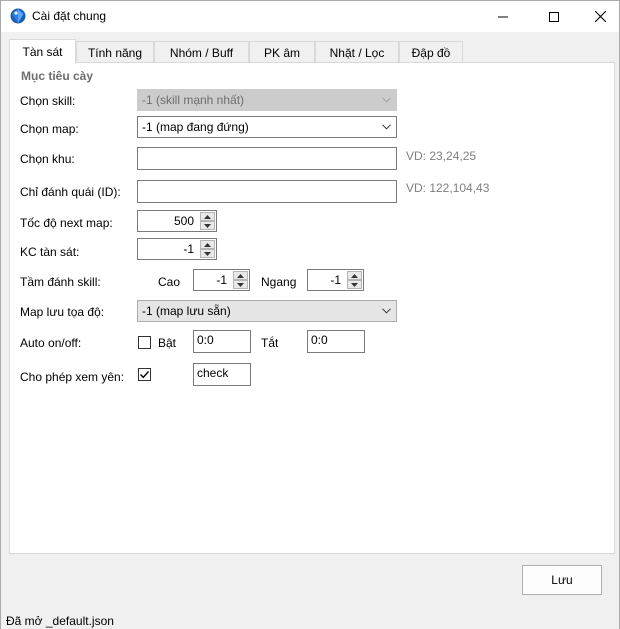 The image size is (620, 629). I want to click on status-bar: Đã mở _default.json, so click(310, 619).